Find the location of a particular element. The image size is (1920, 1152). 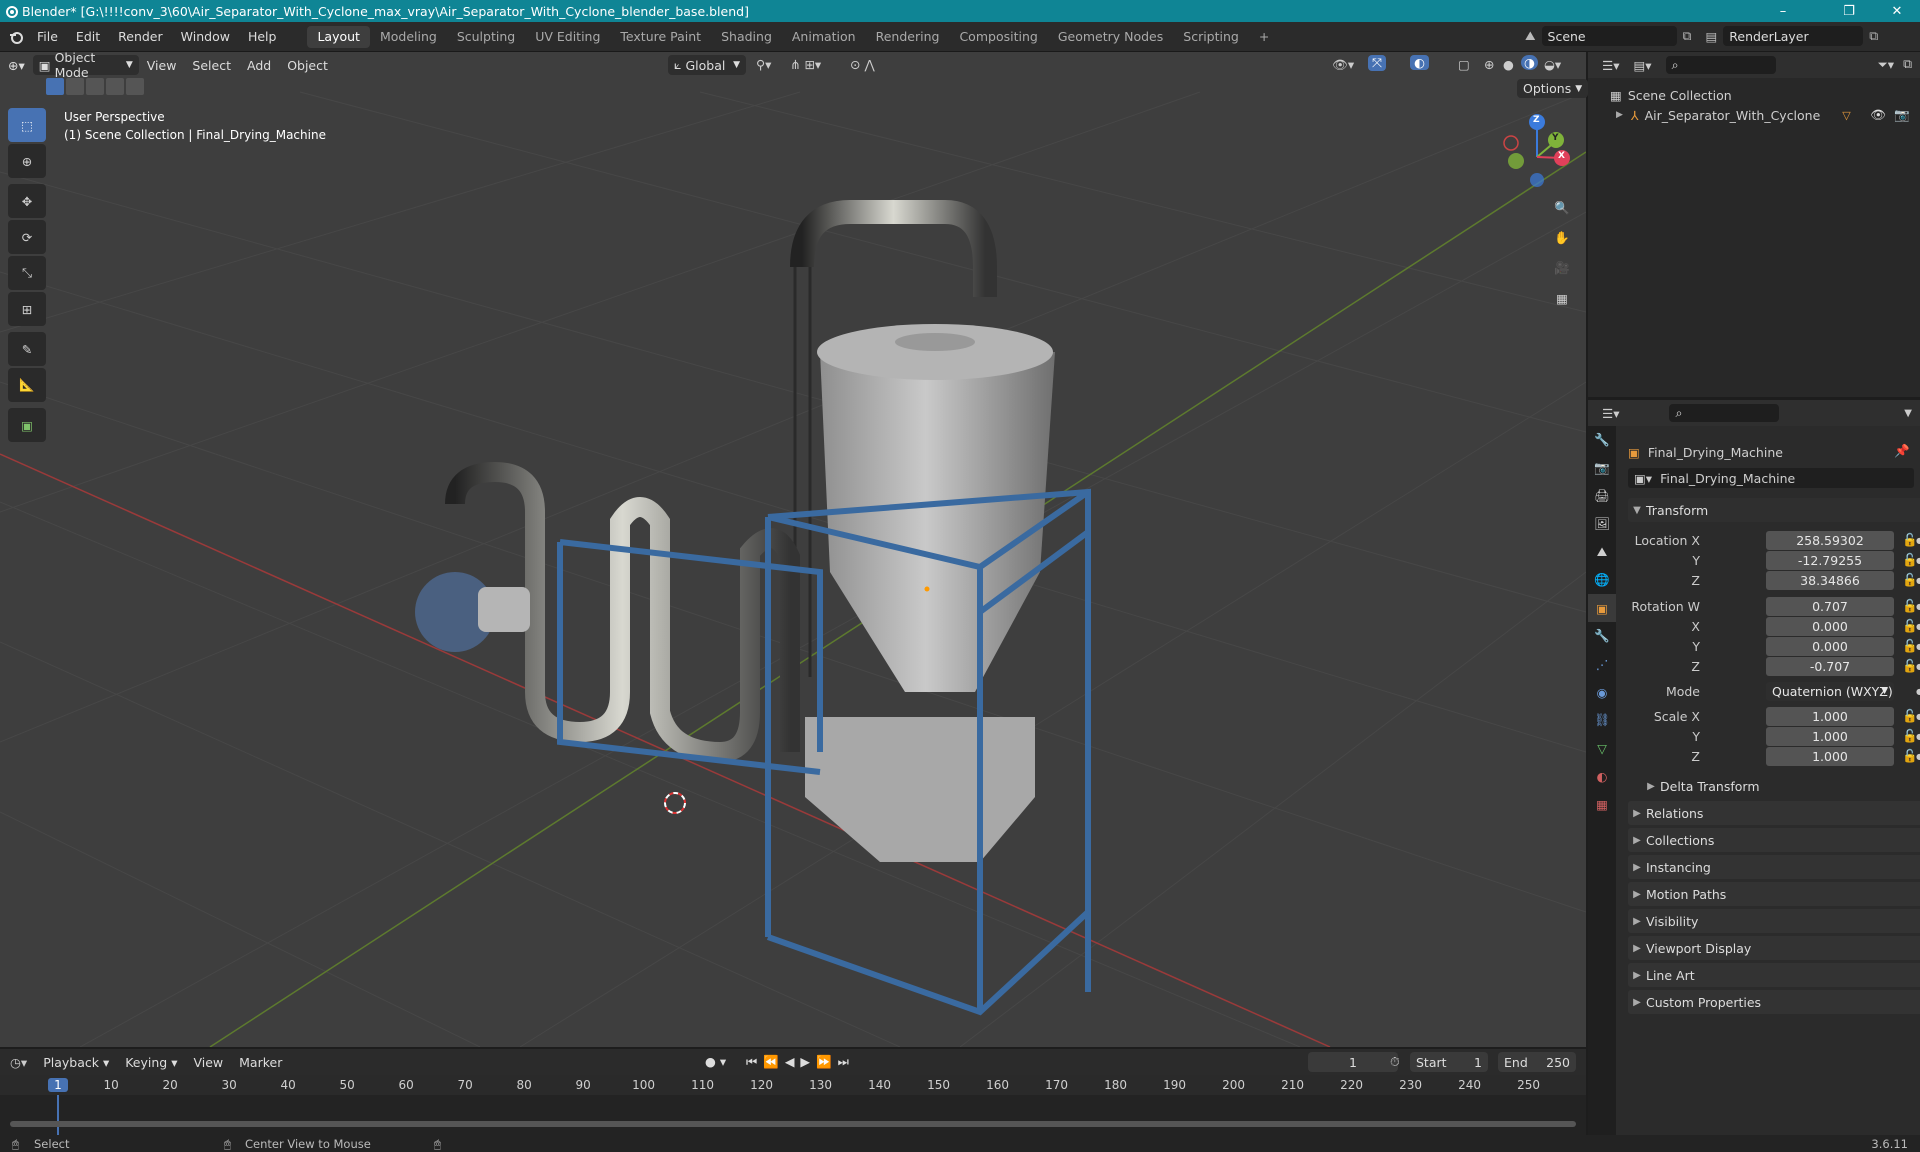

cursor-tool: ⊕ is located at coordinates (27, 161).